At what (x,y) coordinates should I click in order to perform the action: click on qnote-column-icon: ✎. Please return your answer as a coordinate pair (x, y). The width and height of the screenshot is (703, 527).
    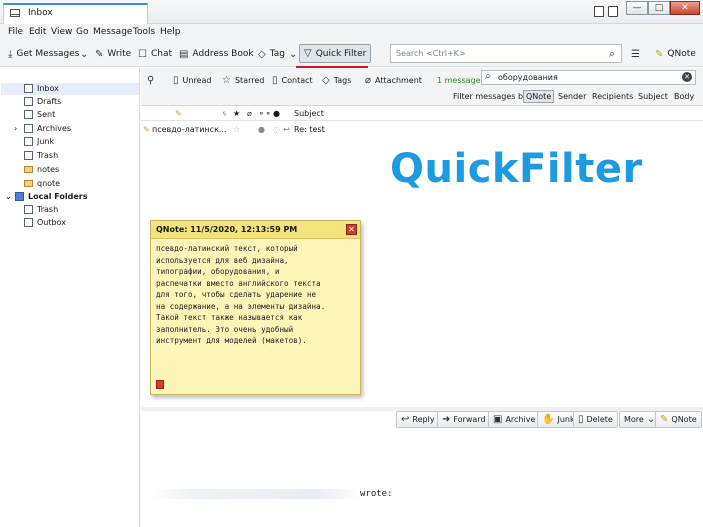
    Looking at the image, I should click on (178, 113).